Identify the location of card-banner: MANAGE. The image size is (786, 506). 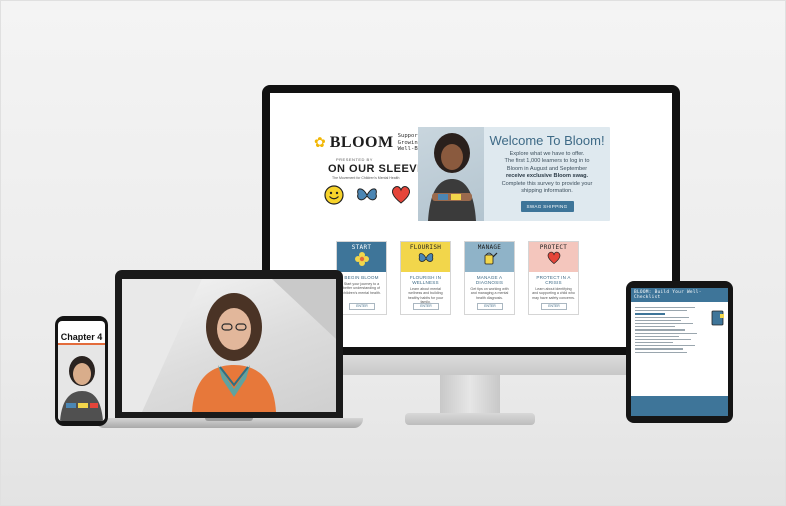
(489, 257).